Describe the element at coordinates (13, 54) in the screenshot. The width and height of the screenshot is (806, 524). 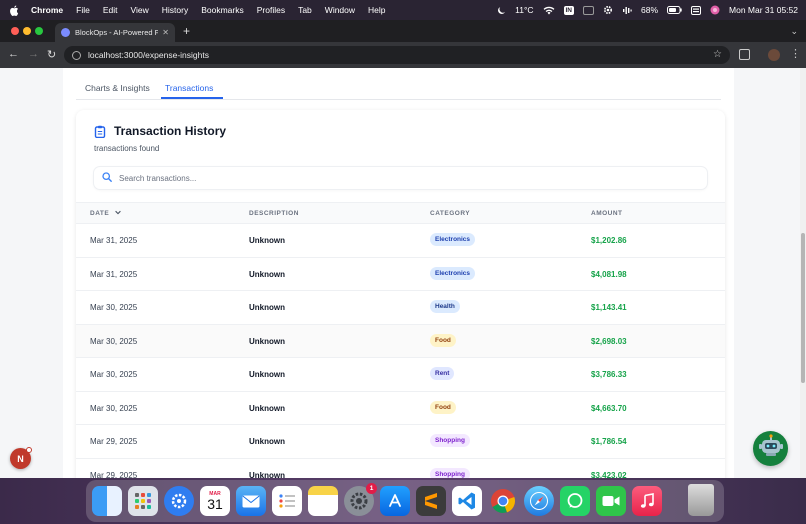
I see `back-arrow-icon: ←` at that location.